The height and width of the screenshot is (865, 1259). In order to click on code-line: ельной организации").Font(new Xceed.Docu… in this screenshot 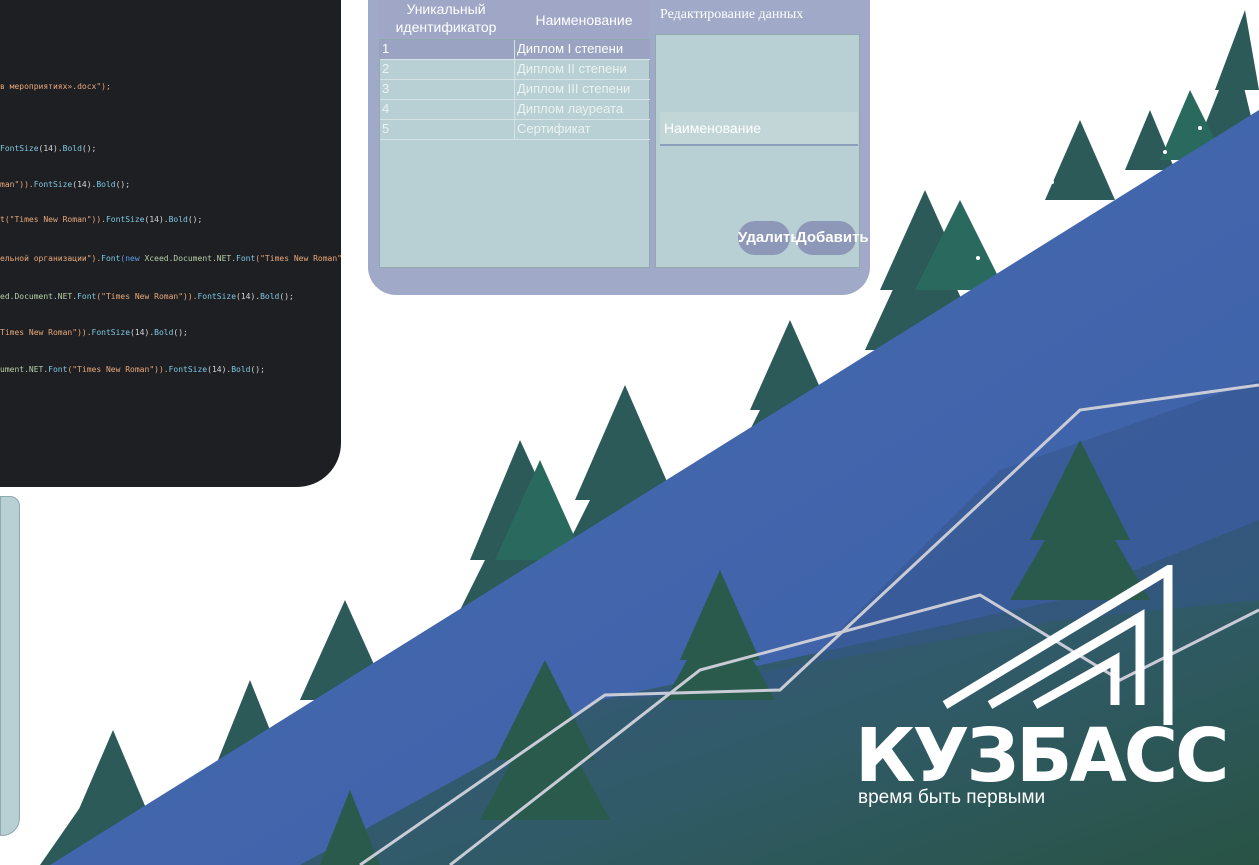, I will do `click(170, 258)`.